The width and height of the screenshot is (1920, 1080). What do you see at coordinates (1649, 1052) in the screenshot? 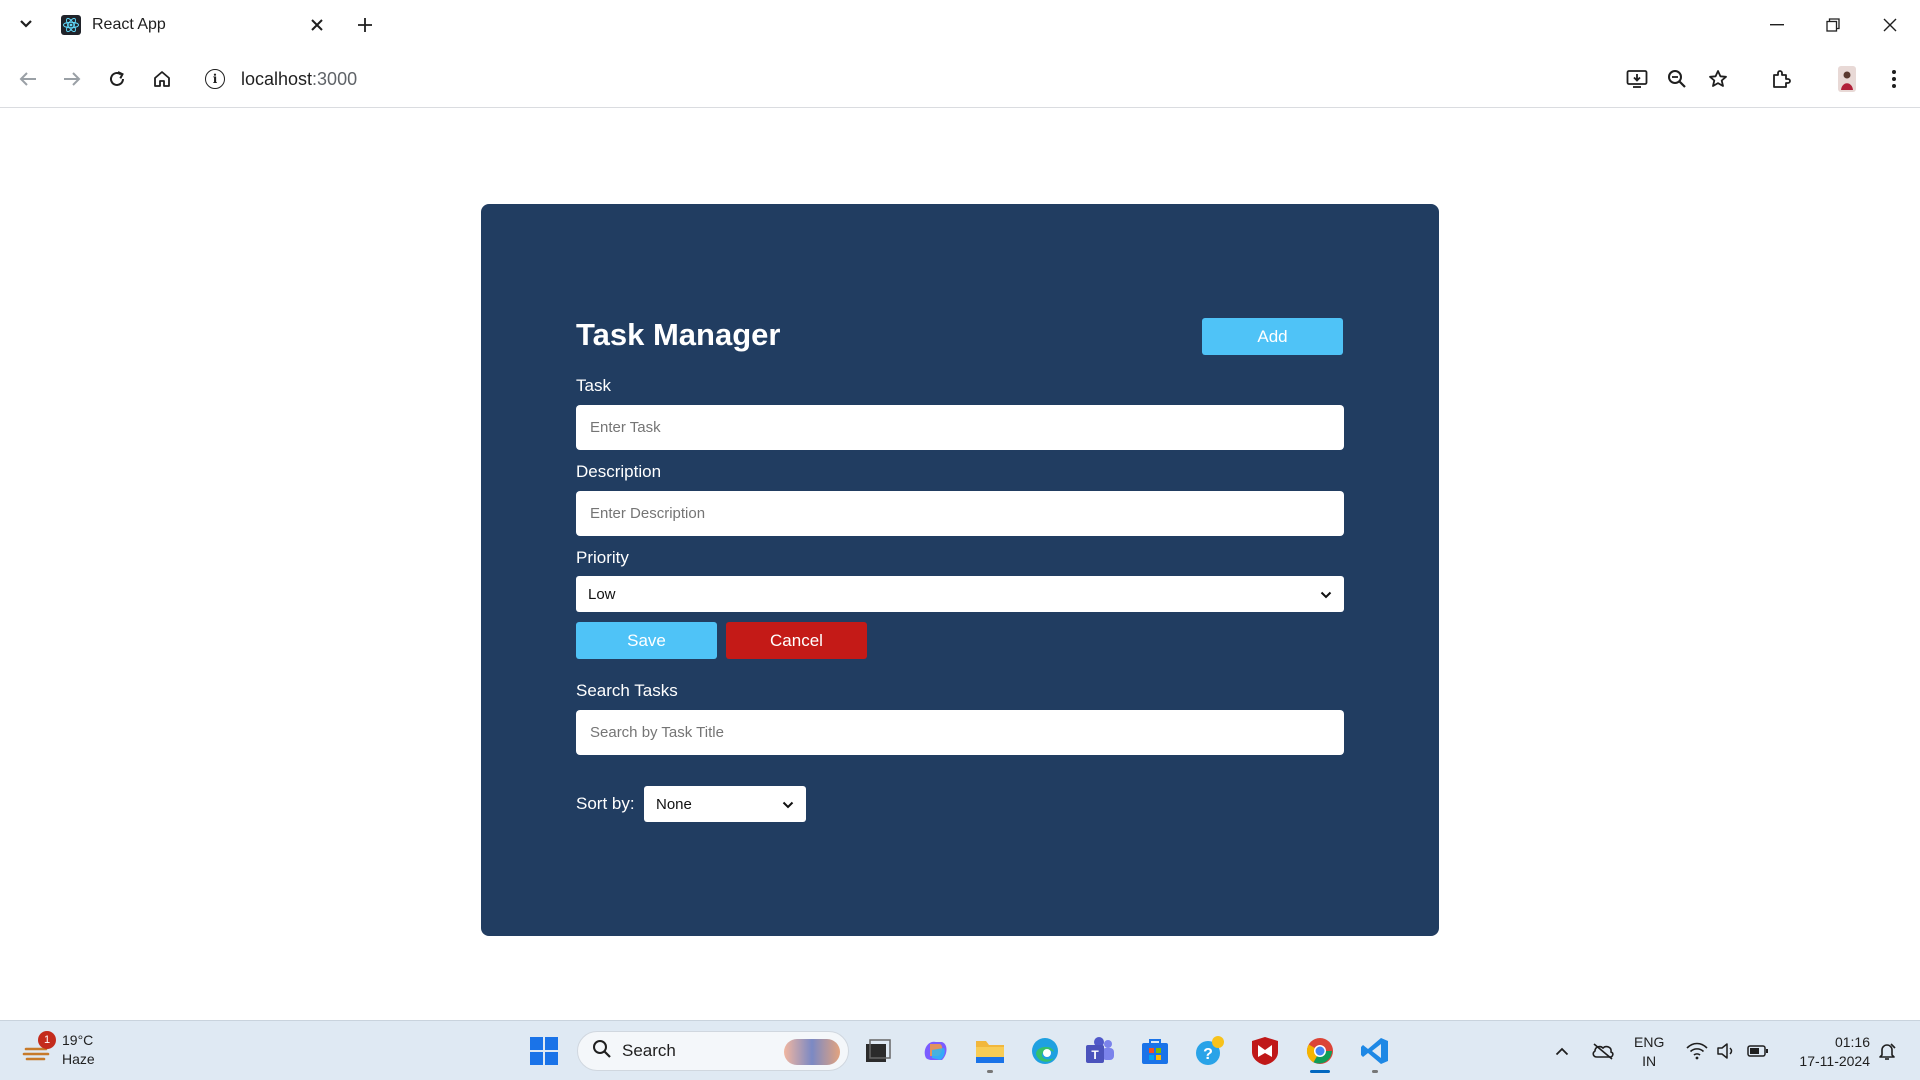
I see `language-indicator: ENG IN` at bounding box center [1649, 1052].